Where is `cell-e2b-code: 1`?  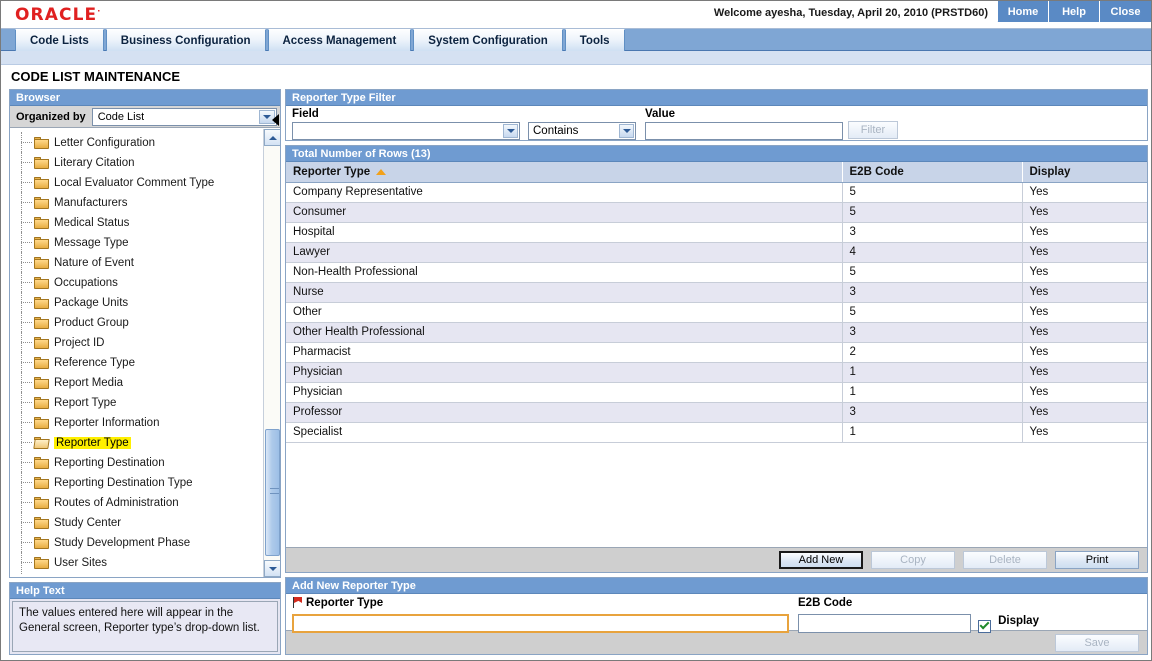
cell-e2b-code: 1 is located at coordinates (932, 432).